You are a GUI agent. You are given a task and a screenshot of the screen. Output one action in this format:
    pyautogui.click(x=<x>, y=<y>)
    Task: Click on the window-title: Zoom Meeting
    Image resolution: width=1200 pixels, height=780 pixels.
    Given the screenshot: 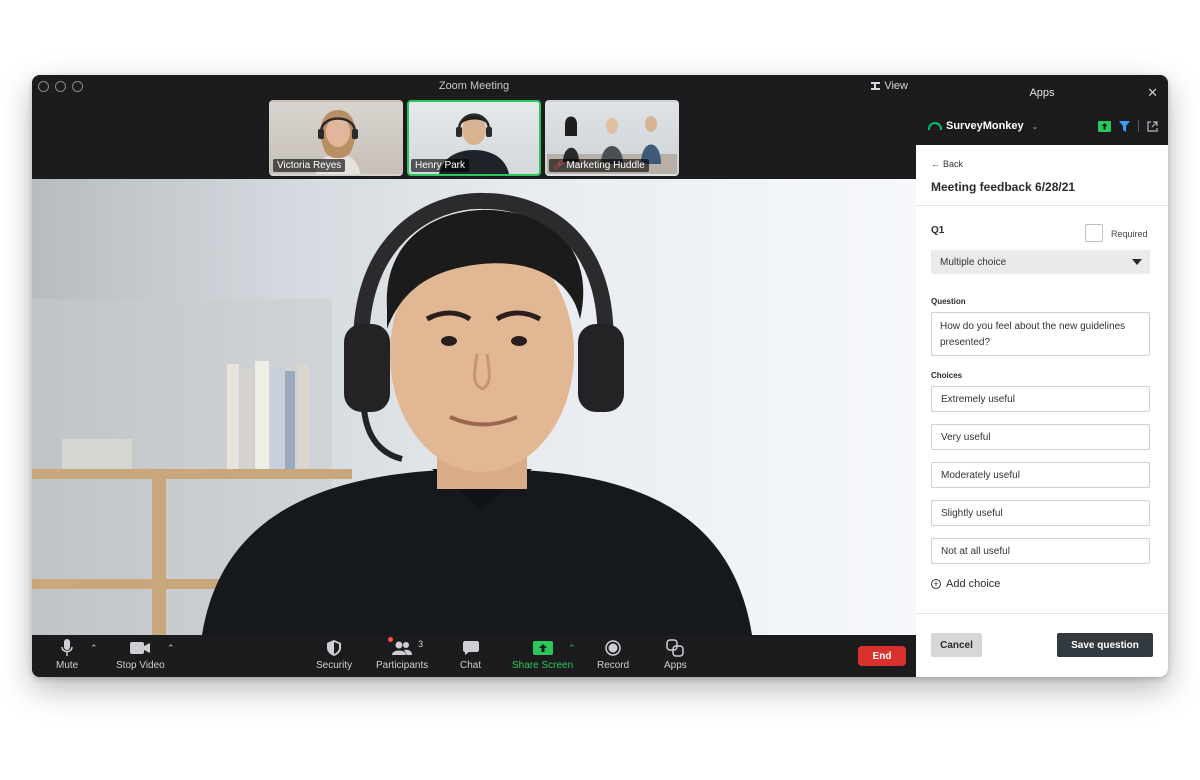 What is the action you would take?
    pyautogui.click(x=474, y=86)
    